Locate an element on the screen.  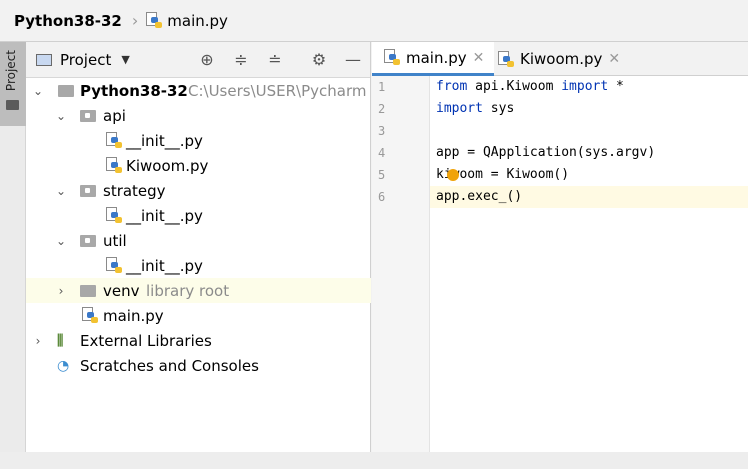
library-root-note: library root is located at coordinates (188, 290).